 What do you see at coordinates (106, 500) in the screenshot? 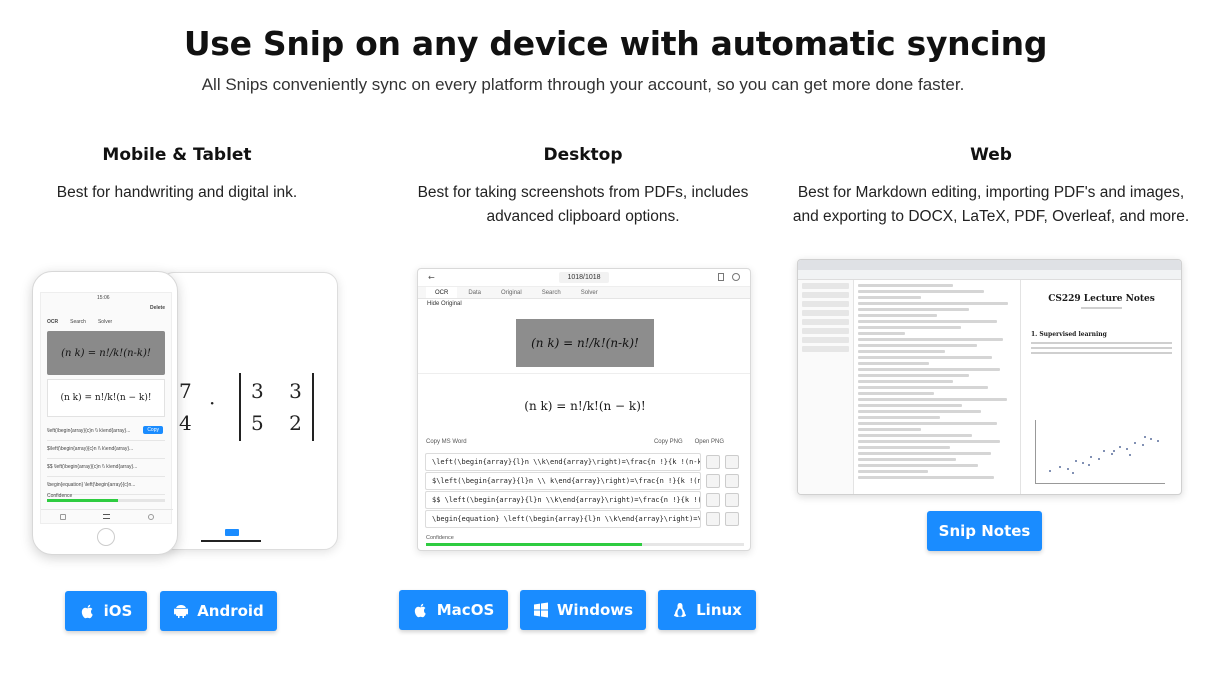
I see `phone-confidence-bar` at bounding box center [106, 500].